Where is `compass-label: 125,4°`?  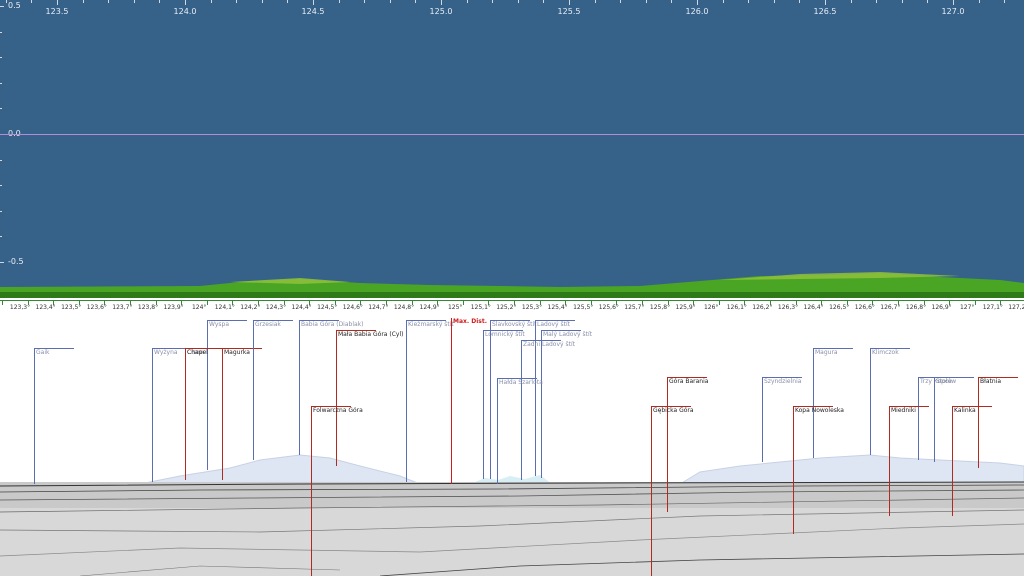 compass-label: 125,4° is located at coordinates (557, 307).